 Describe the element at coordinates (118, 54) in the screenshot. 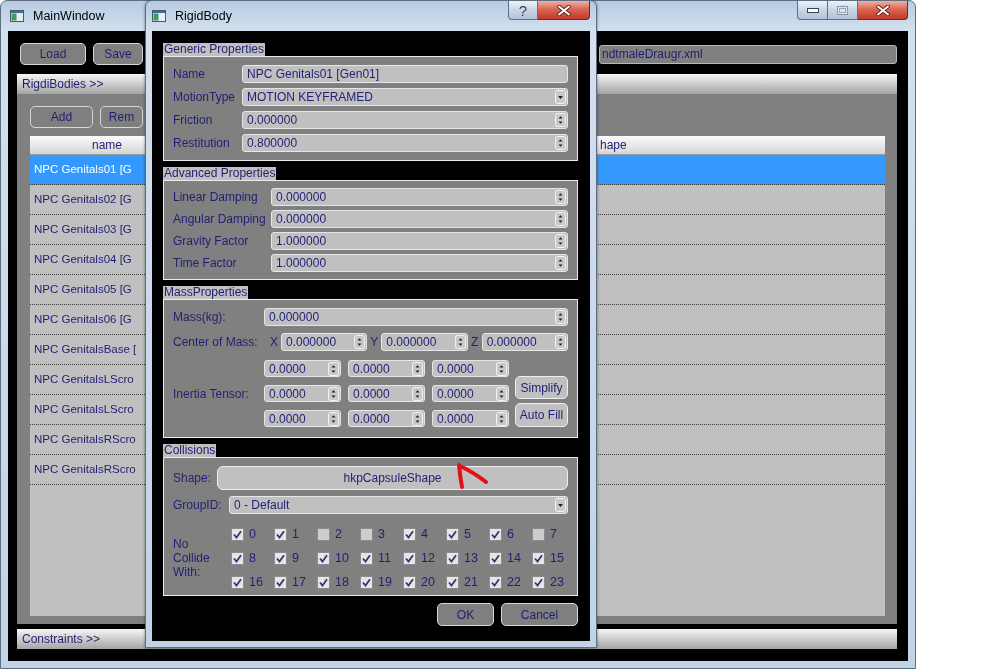

I see `toolbar-button: Save` at that location.